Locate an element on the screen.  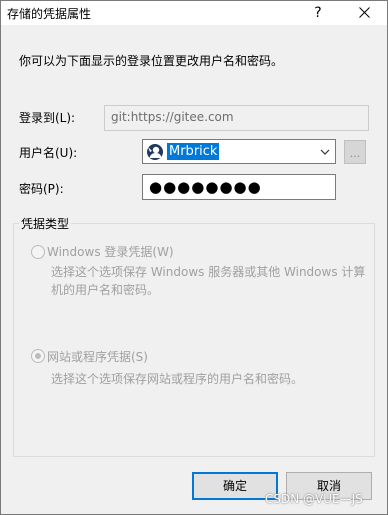
close-icon is located at coordinates (364, 12).